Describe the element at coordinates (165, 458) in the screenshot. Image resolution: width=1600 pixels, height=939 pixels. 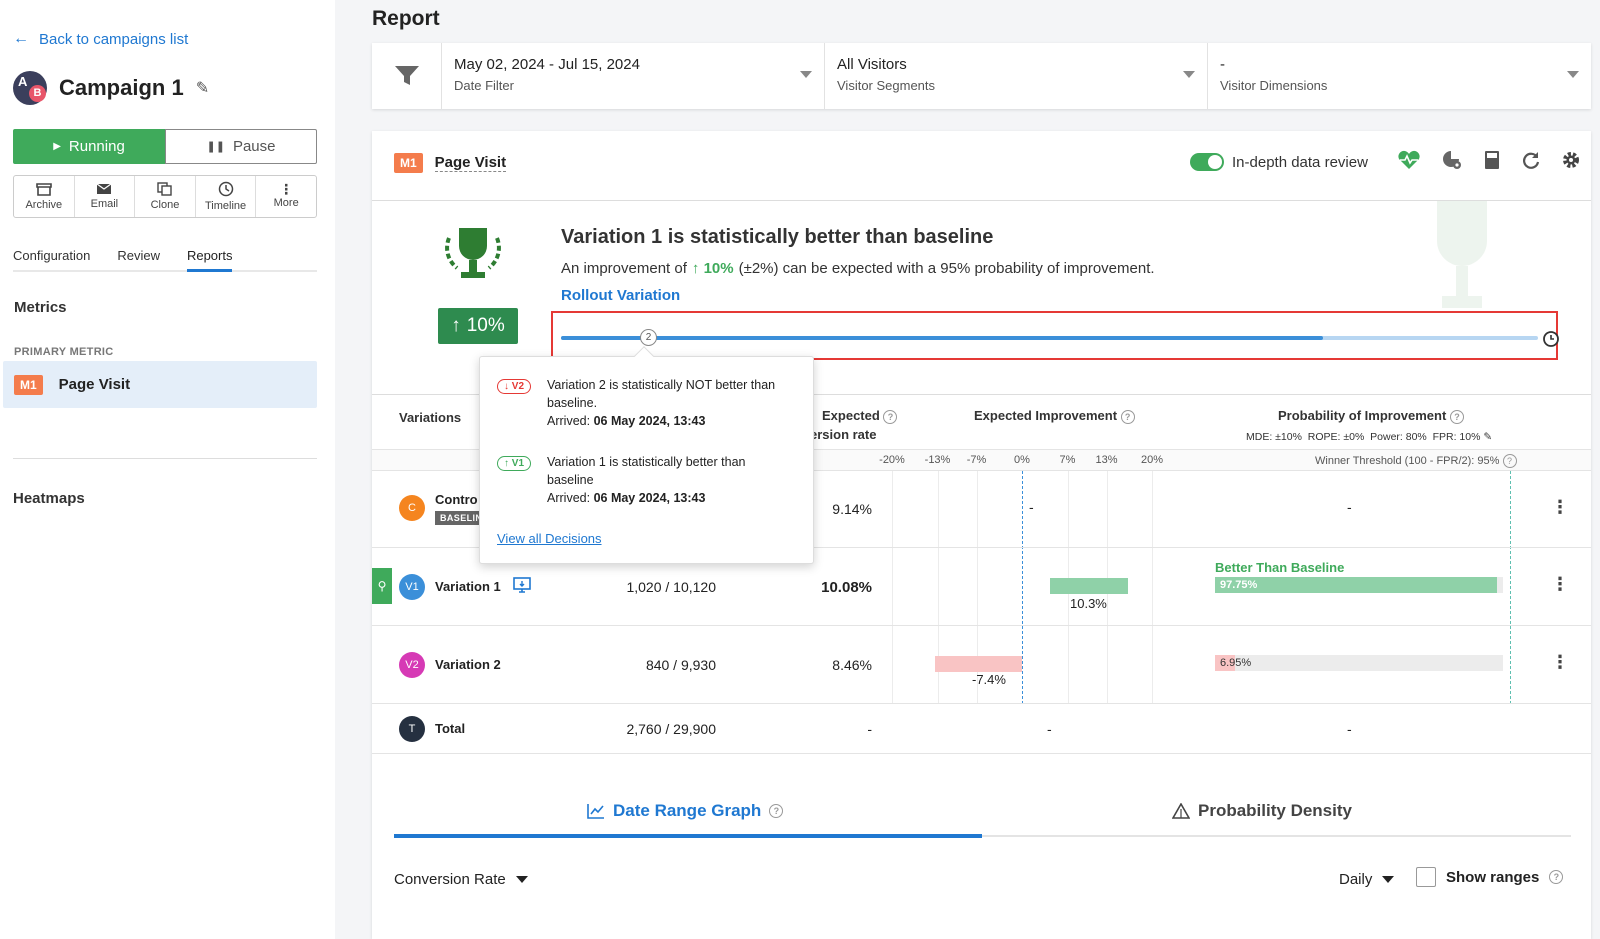
I see `divider` at that location.